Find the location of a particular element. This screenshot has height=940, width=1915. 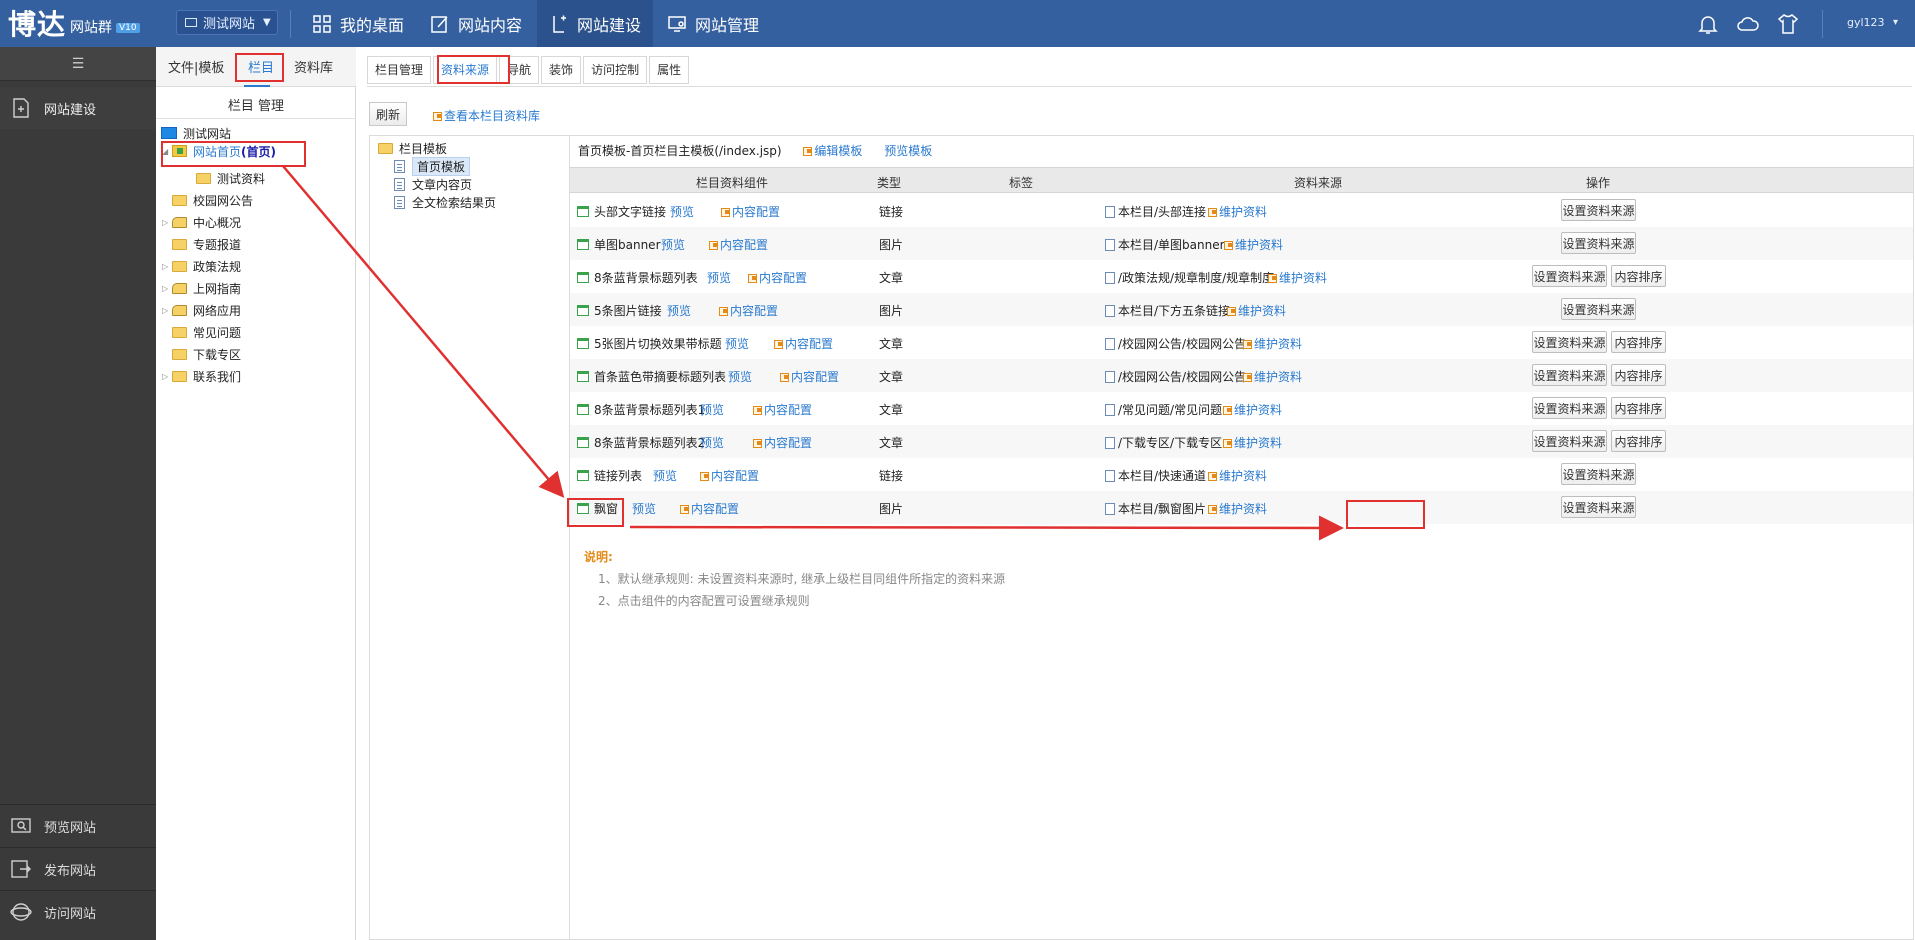

tree-node: ▷ 网络应用 is located at coordinates (201, 310).